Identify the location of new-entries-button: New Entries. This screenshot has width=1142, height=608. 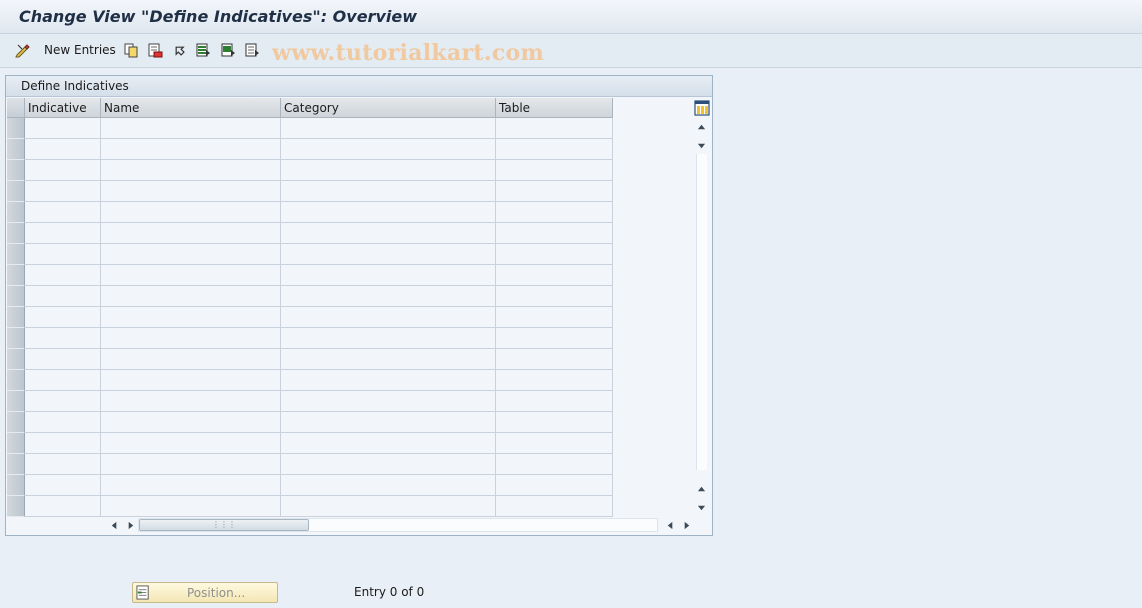
(80, 50).